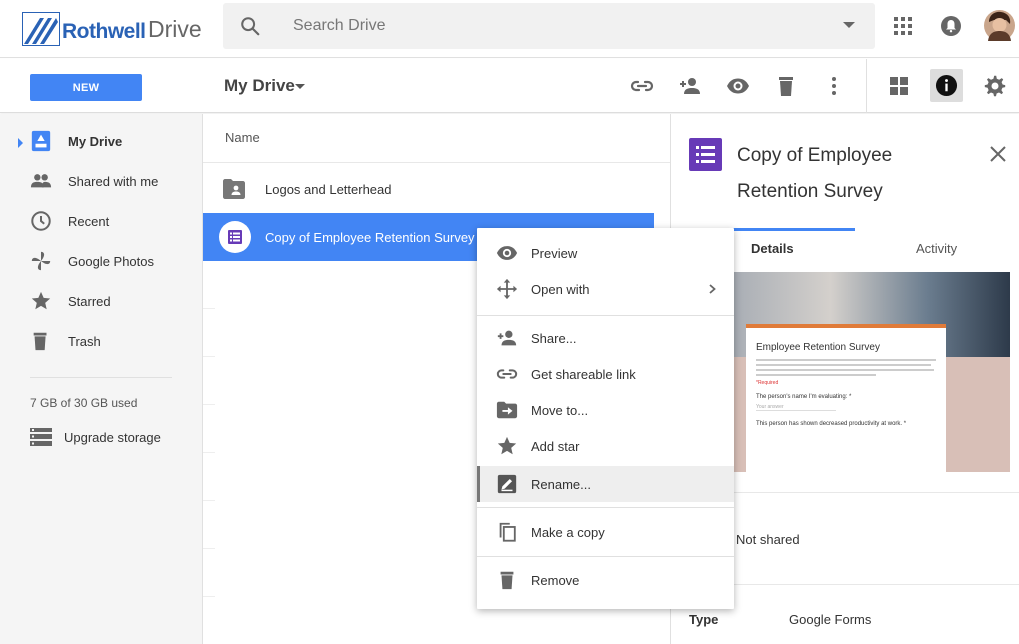 The height and width of the screenshot is (644, 1019). I want to click on search-options-dropdown-icon, so click(849, 25).